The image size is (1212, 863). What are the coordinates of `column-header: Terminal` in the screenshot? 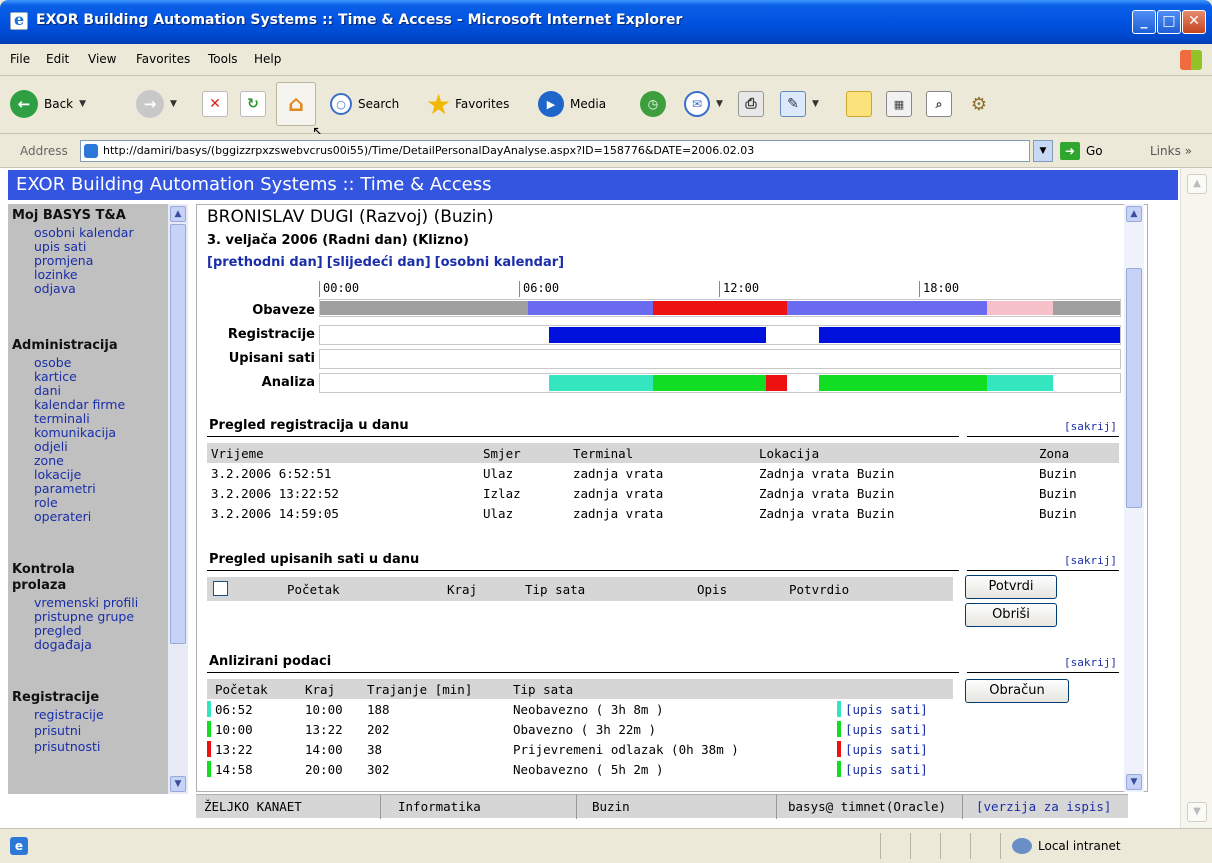 It's located at (603, 453).